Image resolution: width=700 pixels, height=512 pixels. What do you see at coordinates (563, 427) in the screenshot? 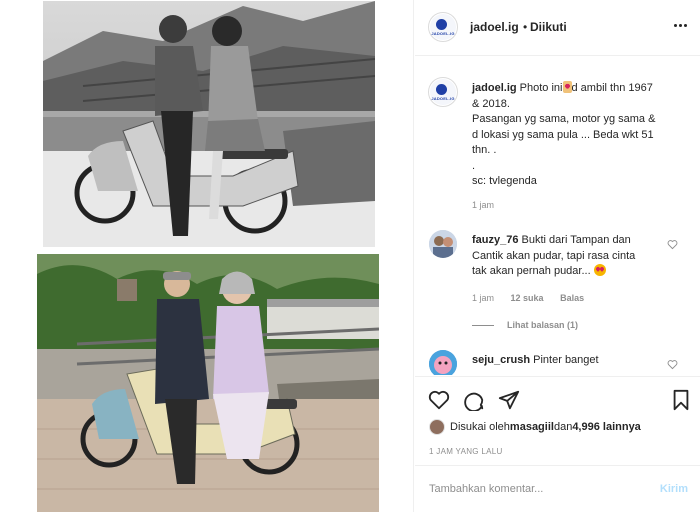
I see `liked-by-middle: dan` at bounding box center [563, 427].